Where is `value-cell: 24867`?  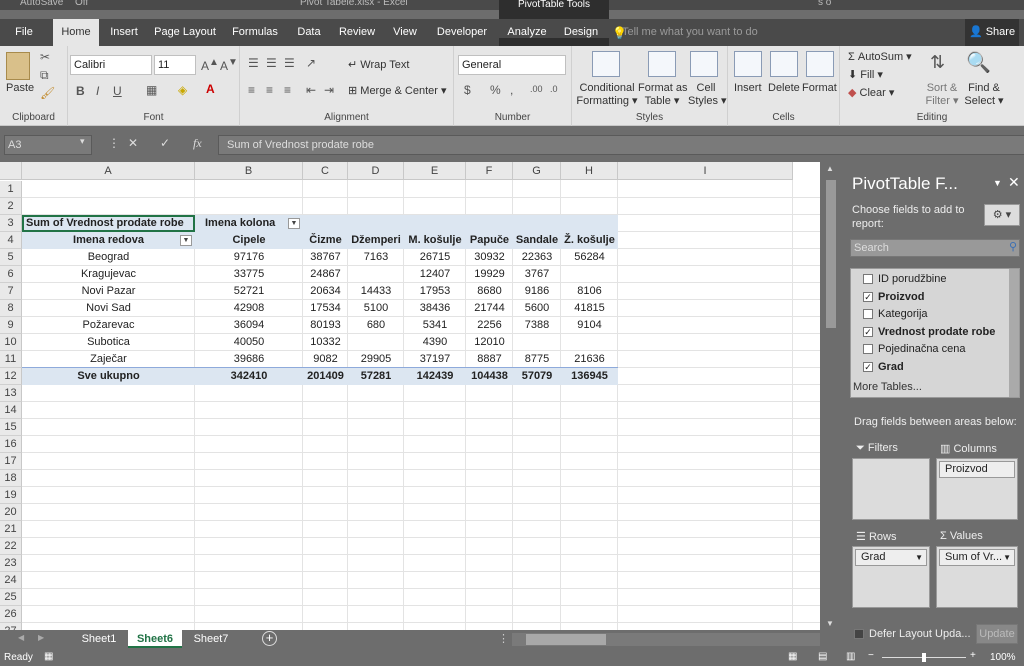
value-cell: 24867 is located at coordinates (325, 274).